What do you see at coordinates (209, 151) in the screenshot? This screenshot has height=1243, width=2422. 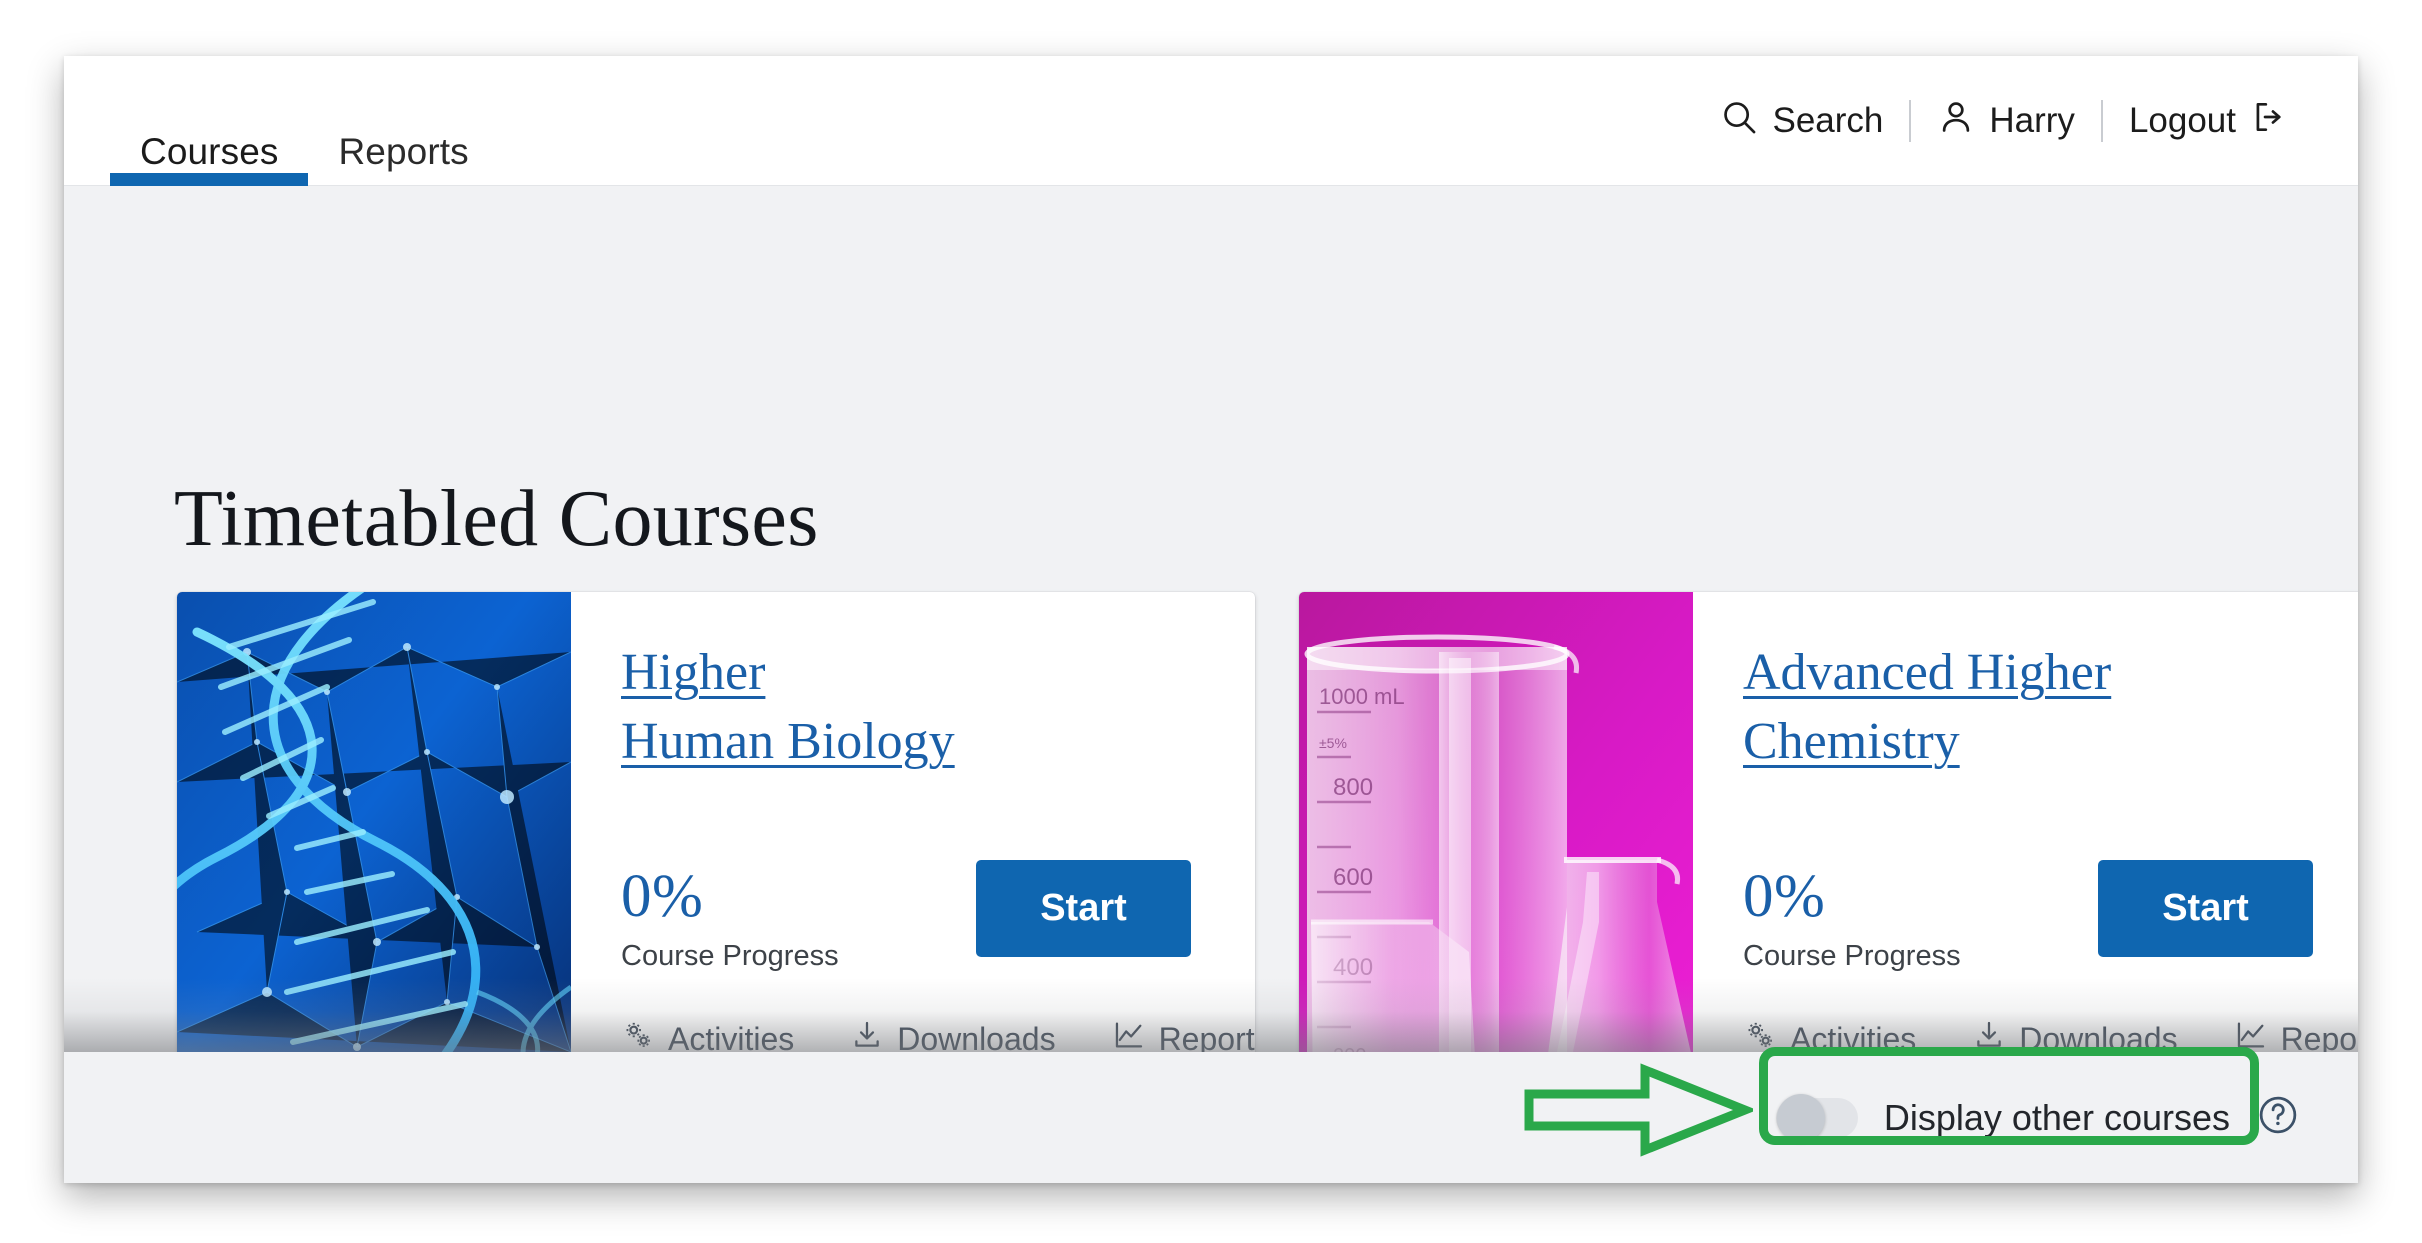 I see `tab-courses-label: Courses` at bounding box center [209, 151].